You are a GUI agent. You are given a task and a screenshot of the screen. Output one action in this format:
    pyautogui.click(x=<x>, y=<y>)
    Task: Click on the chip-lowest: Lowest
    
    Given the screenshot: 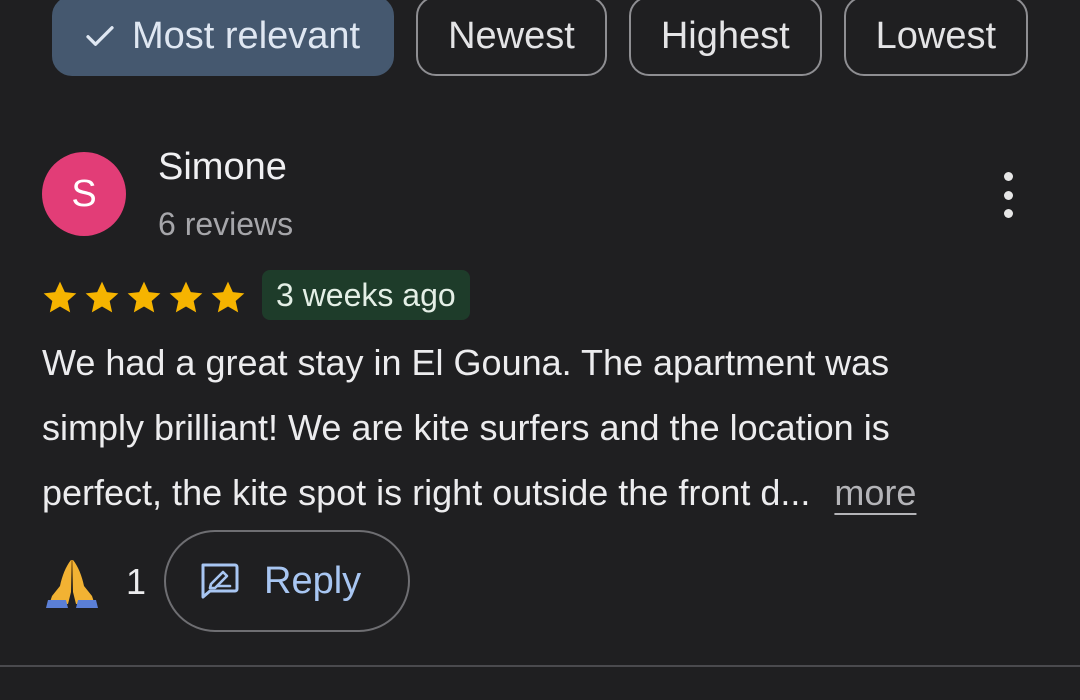 What is the action you would take?
    pyautogui.click(x=936, y=38)
    